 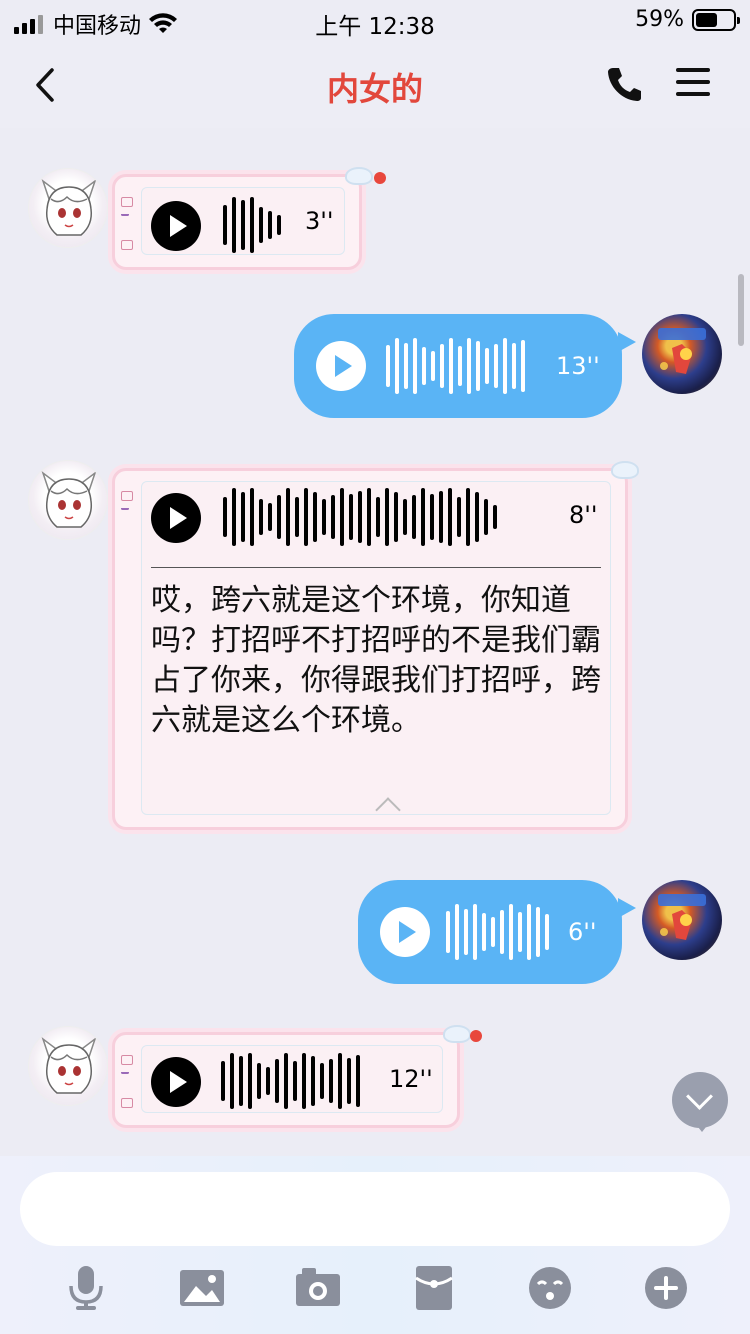 I want to click on status-bar: 中国移动 上午 12:38 59%, so click(x=375, y=20).